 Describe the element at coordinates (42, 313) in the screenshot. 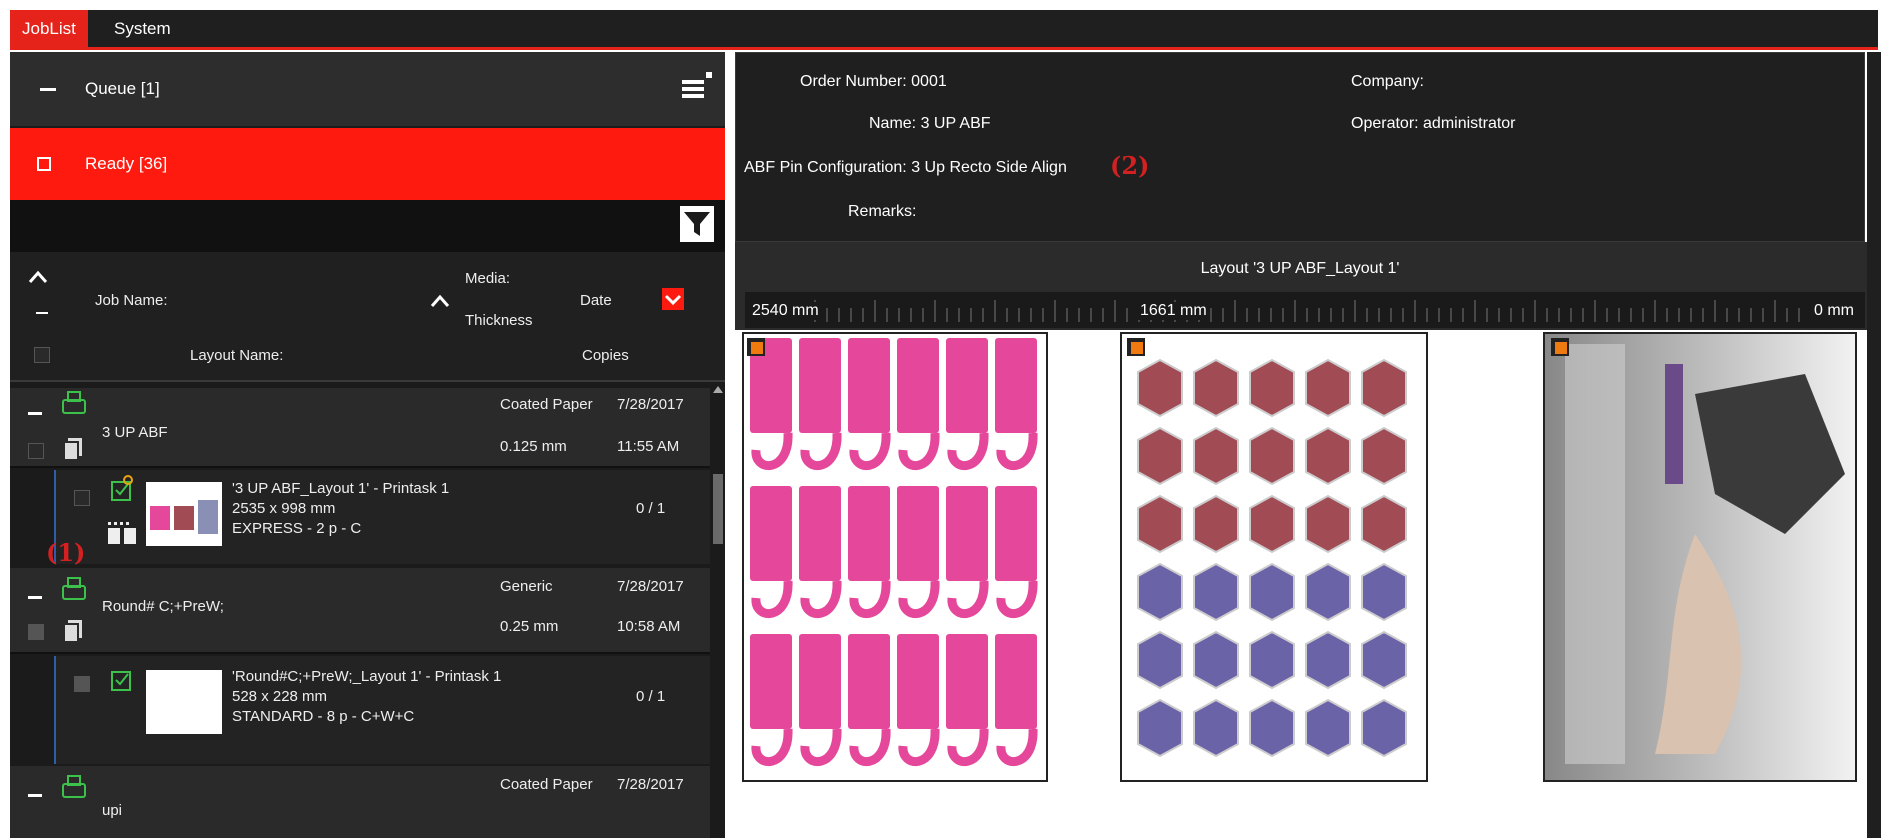

I see `collapse-all-icon` at that location.